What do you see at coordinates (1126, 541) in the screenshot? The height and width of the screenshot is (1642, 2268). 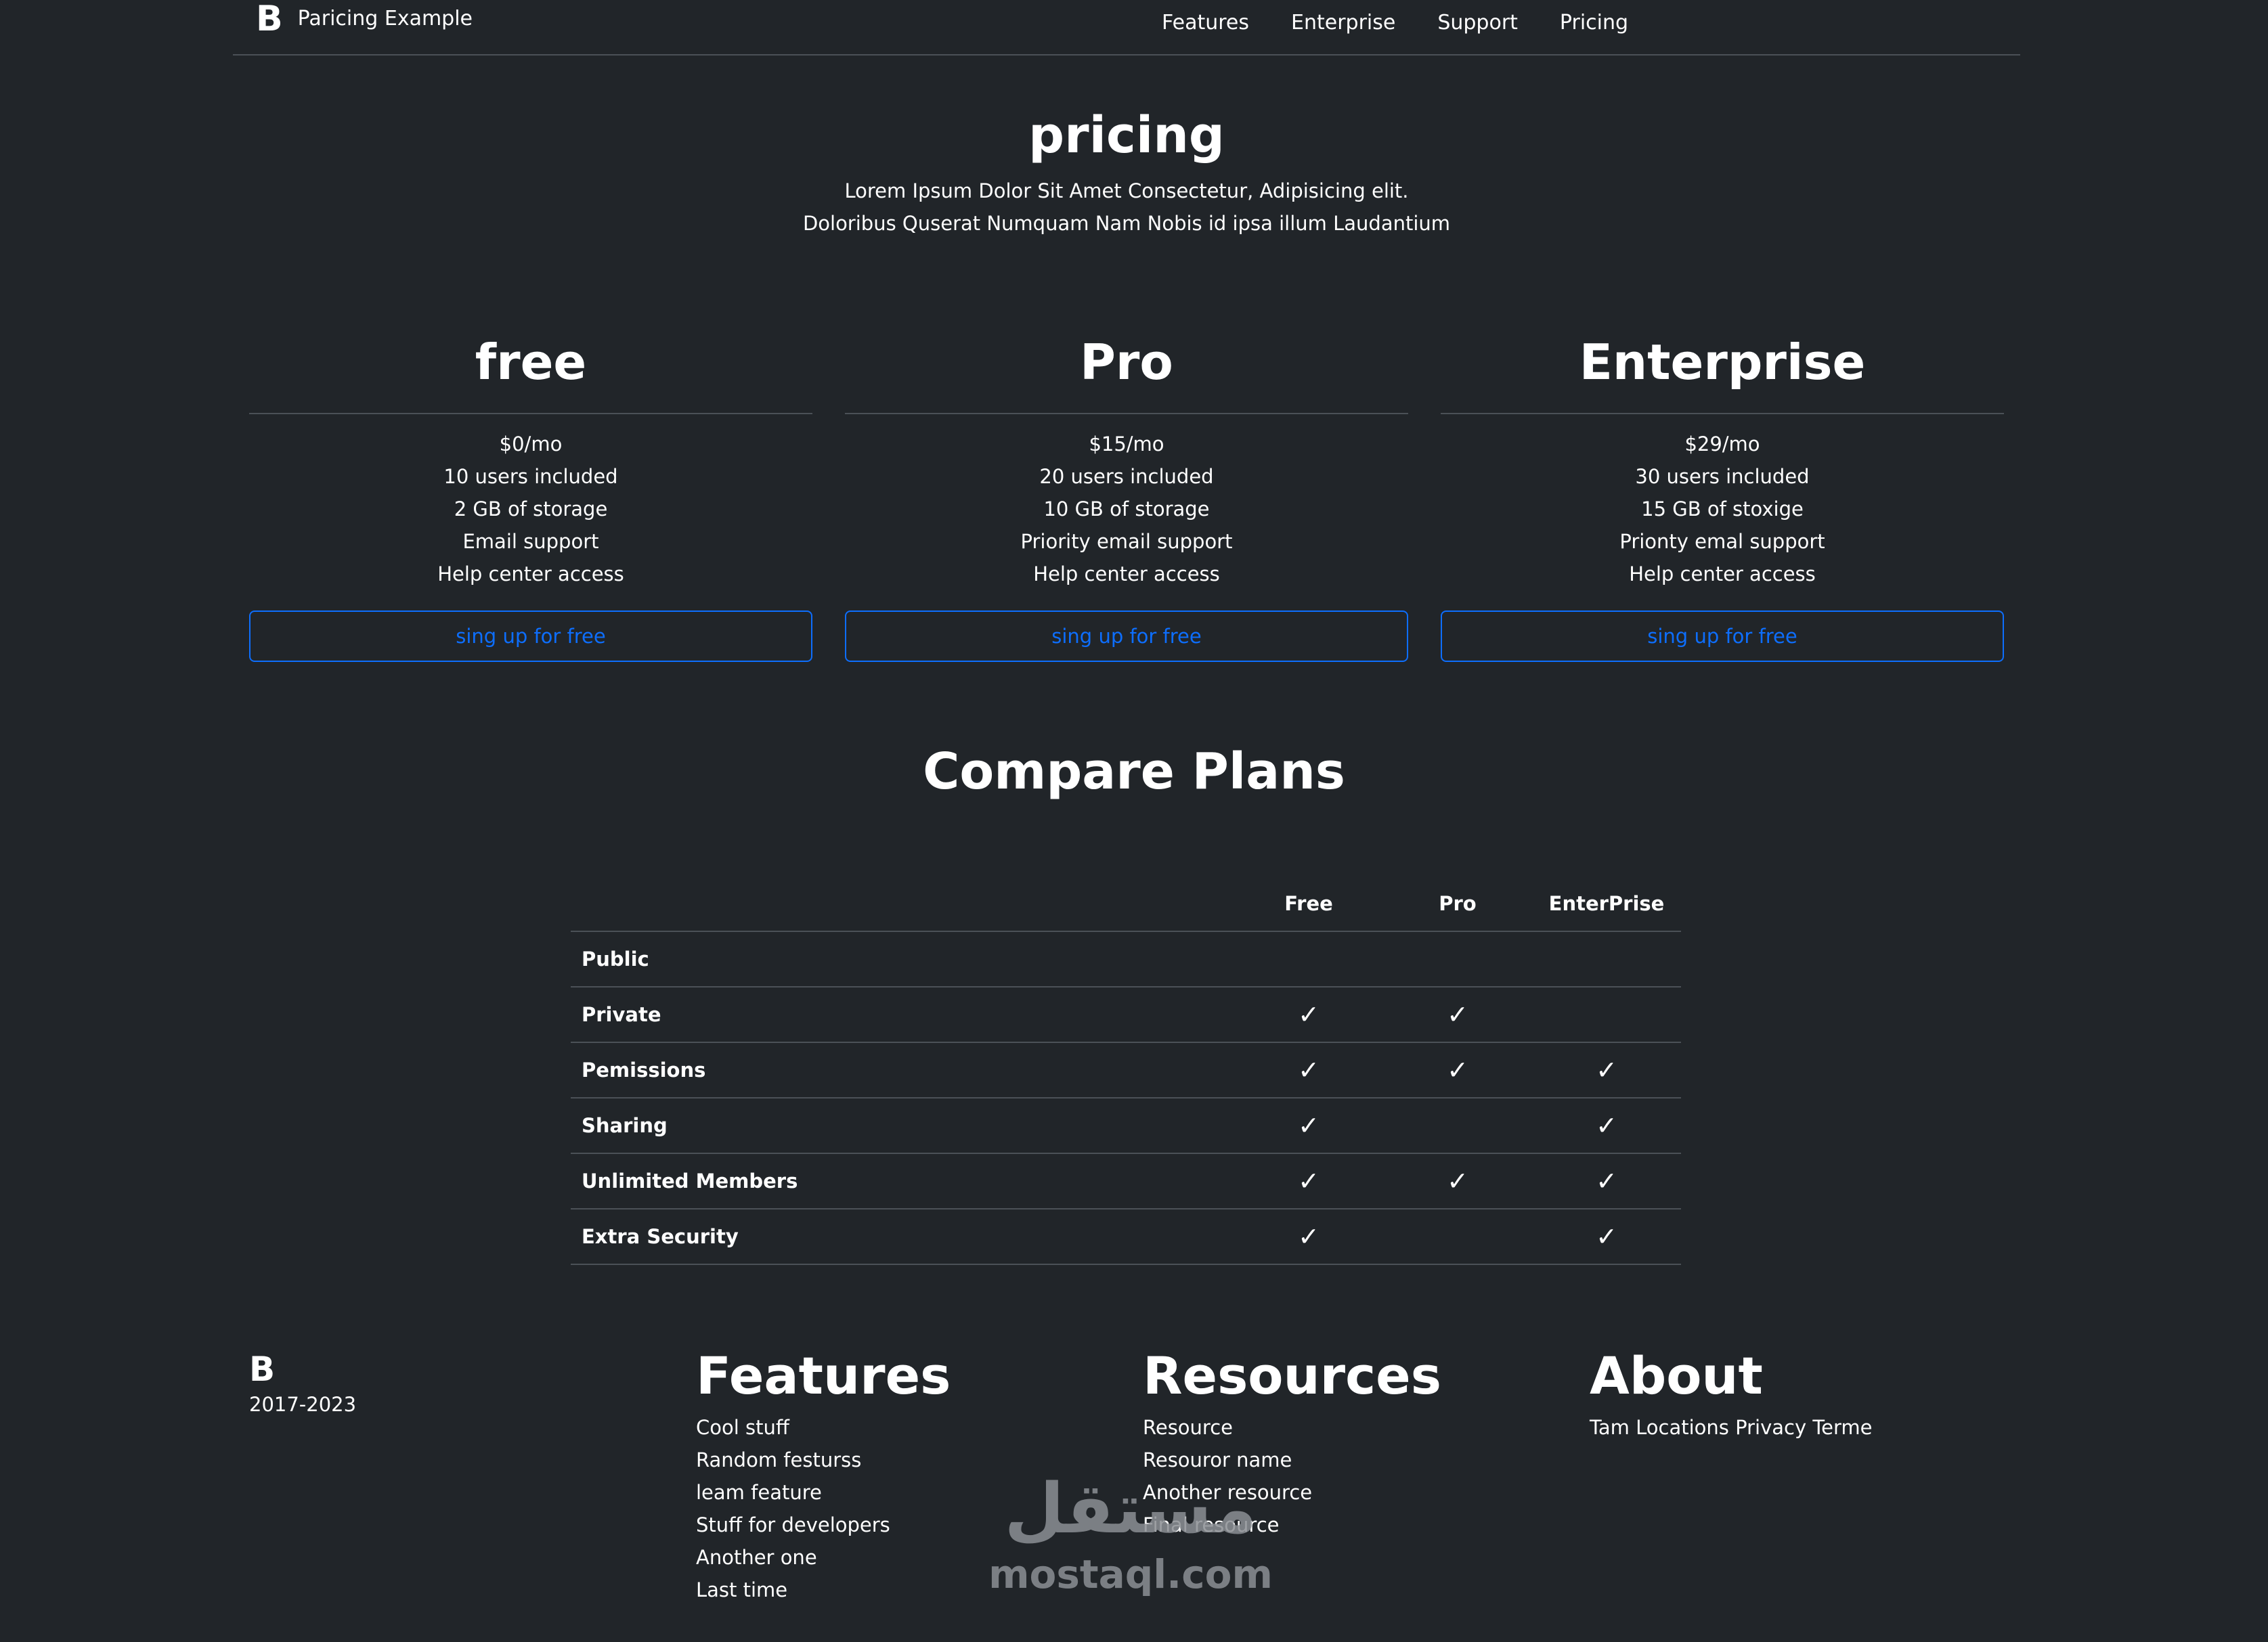 I see `plan-feature: Priority email support` at bounding box center [1126, 541].